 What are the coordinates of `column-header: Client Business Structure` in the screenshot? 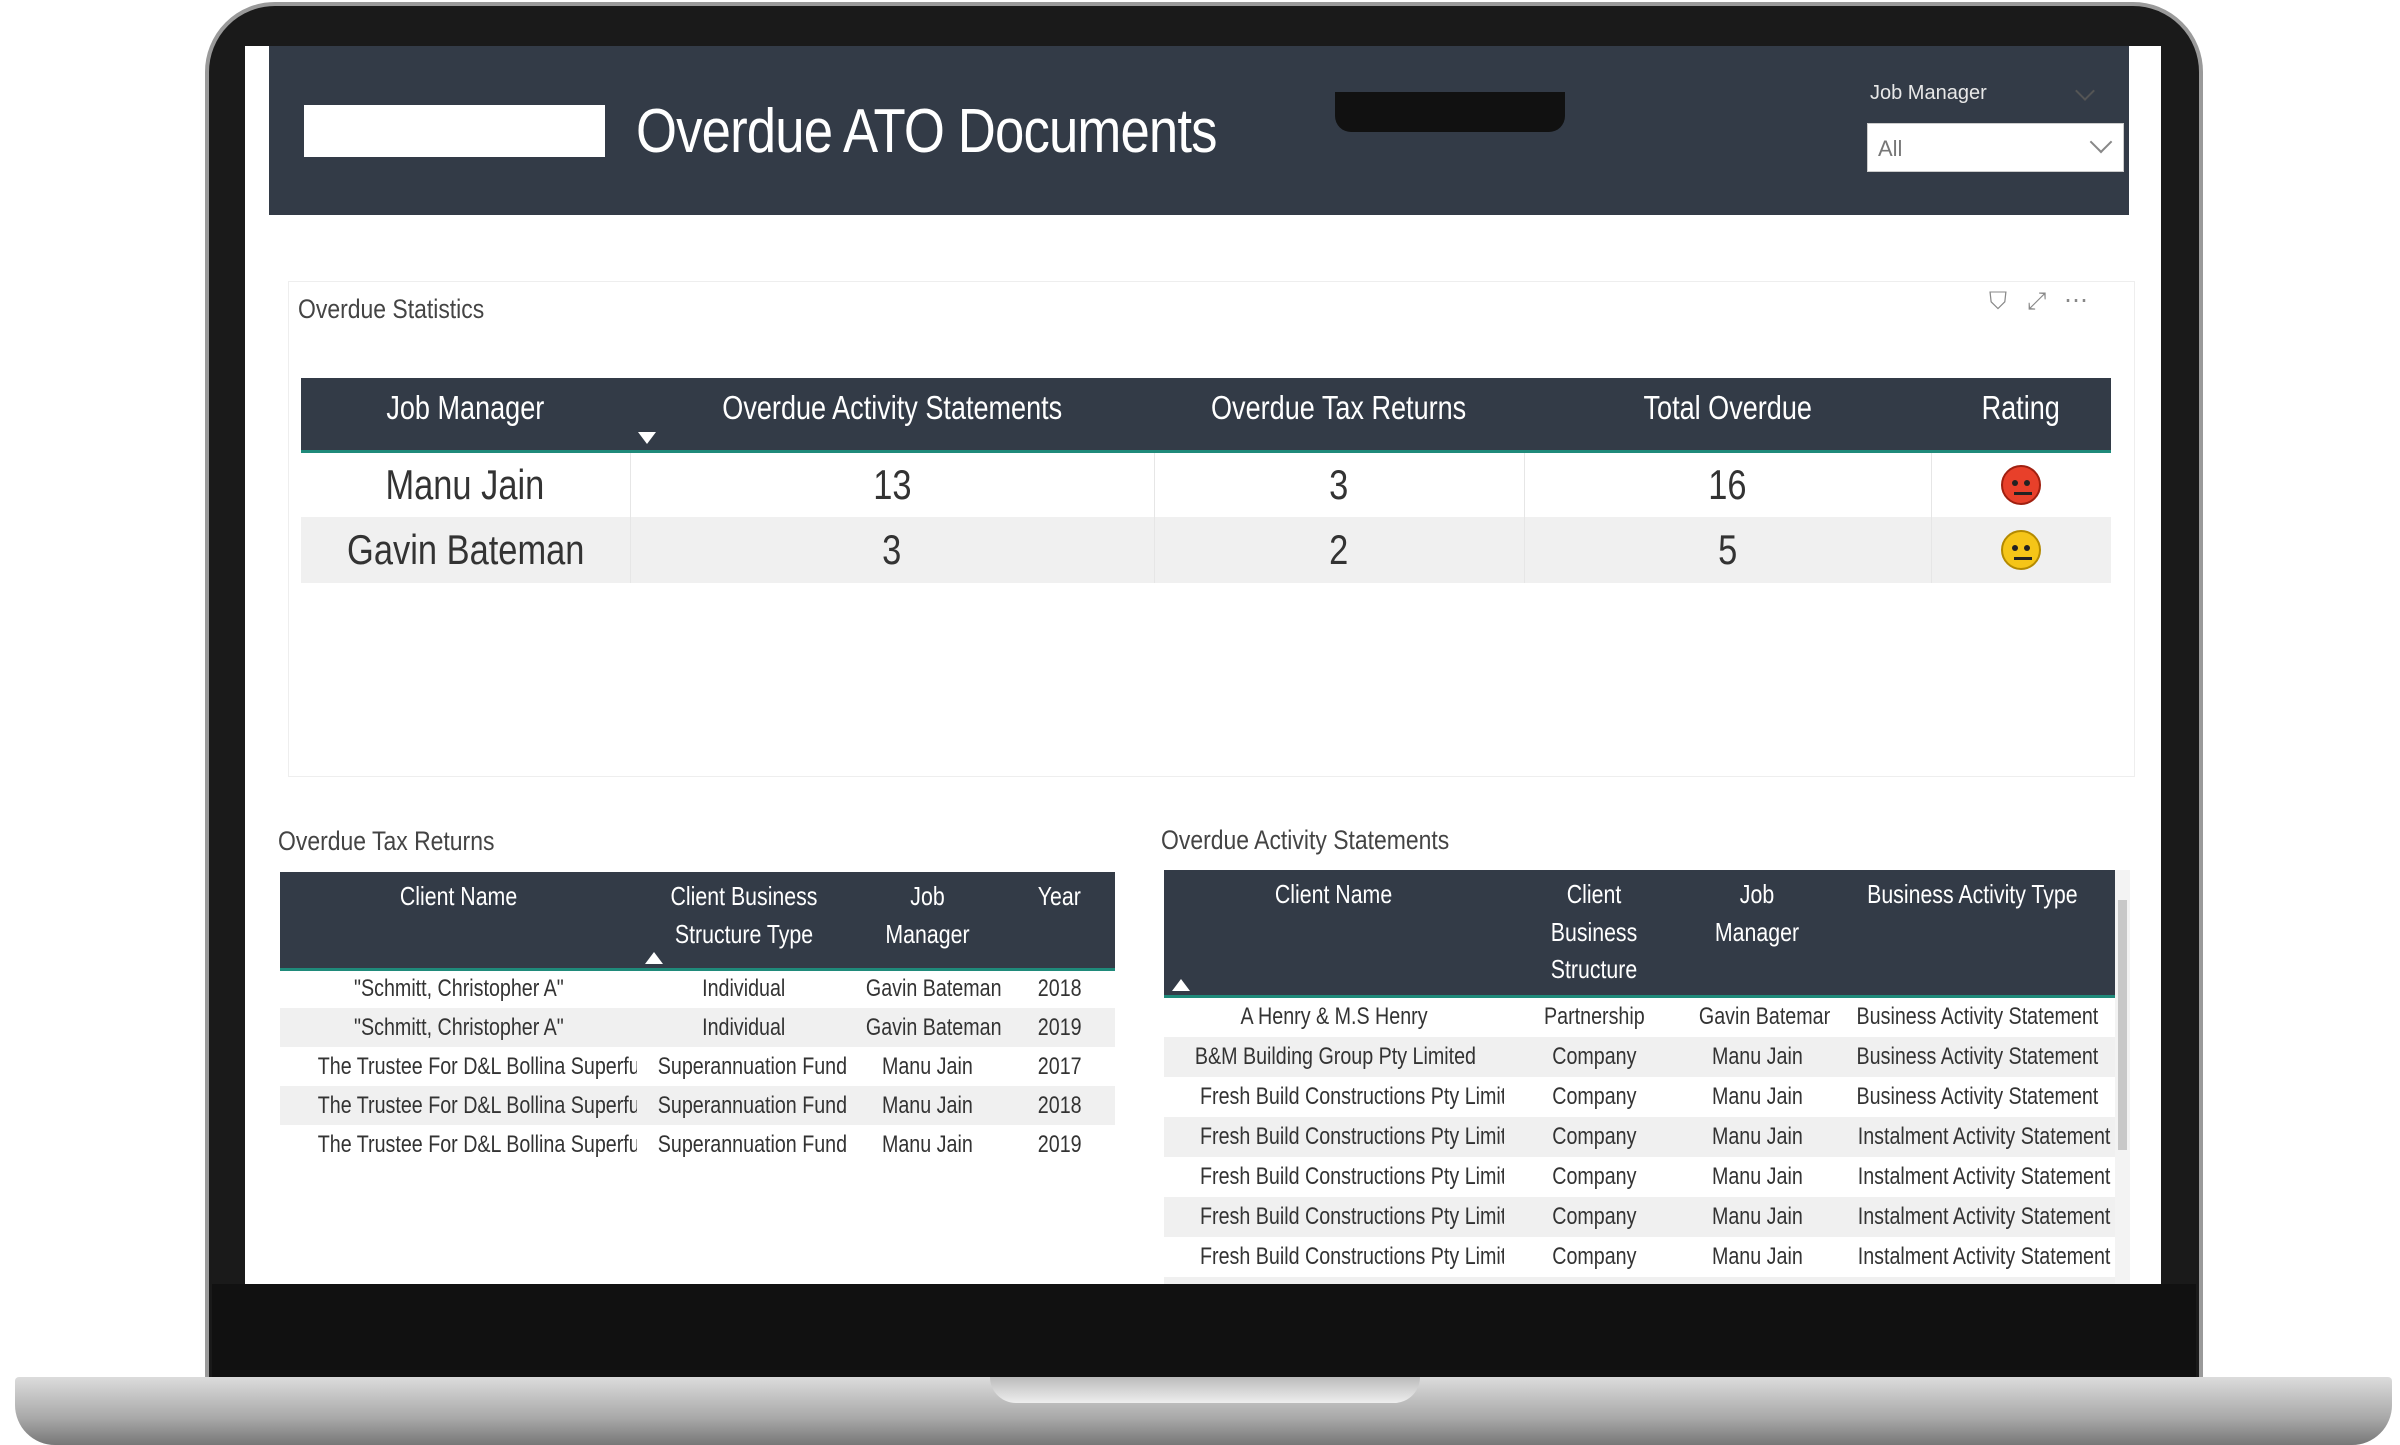 It's located at (1594, 933).